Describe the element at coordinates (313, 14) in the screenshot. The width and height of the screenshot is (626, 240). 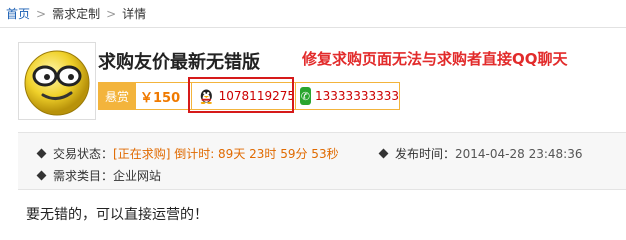
I see `breadcrumb: 首页 > 需求定制 > 详情` at that location.